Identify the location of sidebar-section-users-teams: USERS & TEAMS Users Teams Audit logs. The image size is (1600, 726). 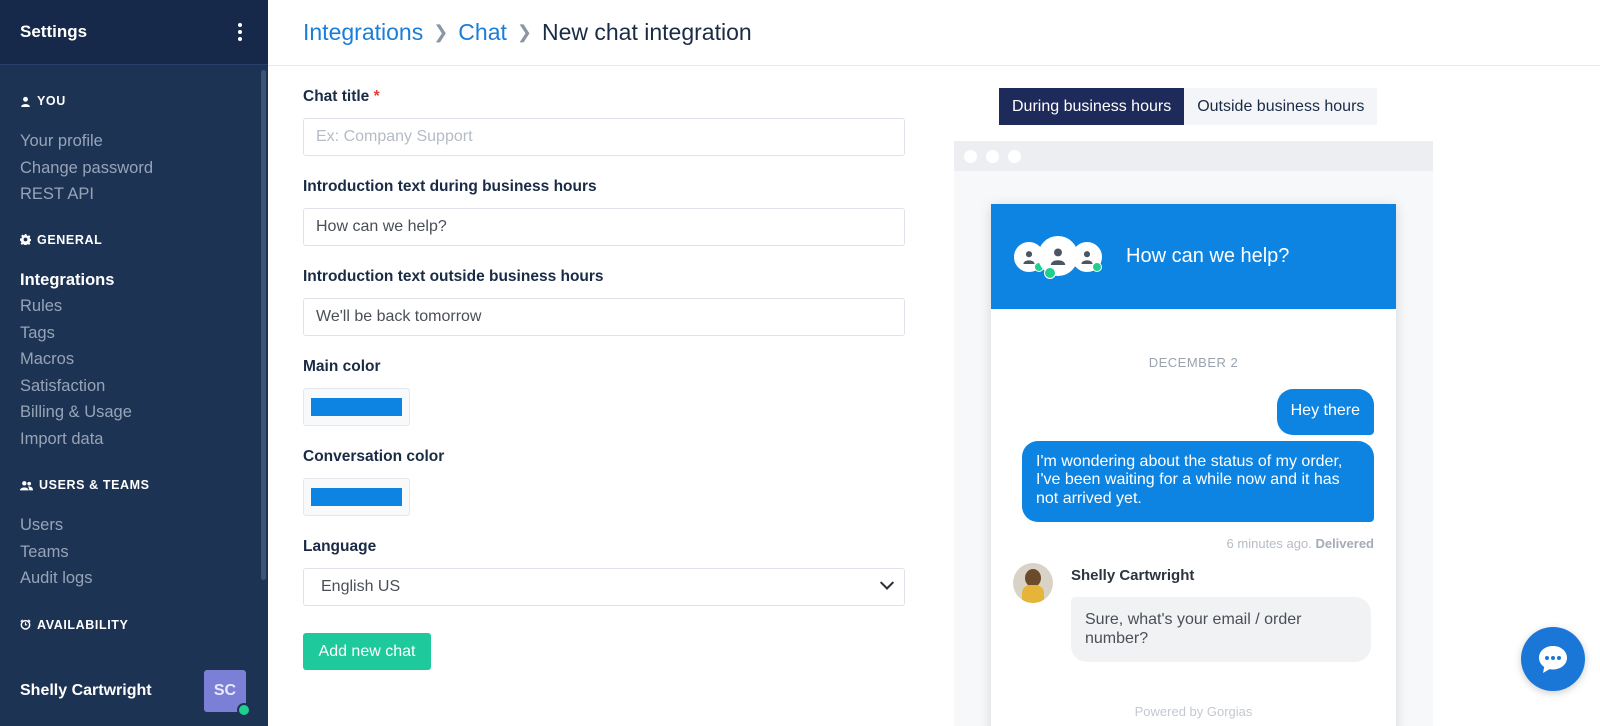
(134, 533).